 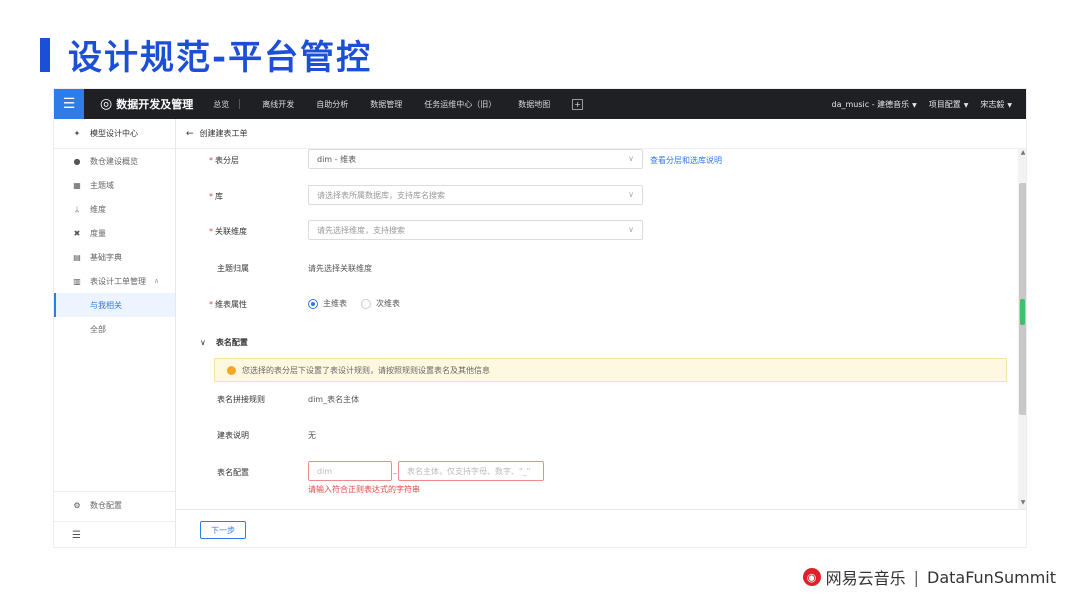 I want to click on layer-select: dim - 维表 ∨, so click(x=475, y=159).